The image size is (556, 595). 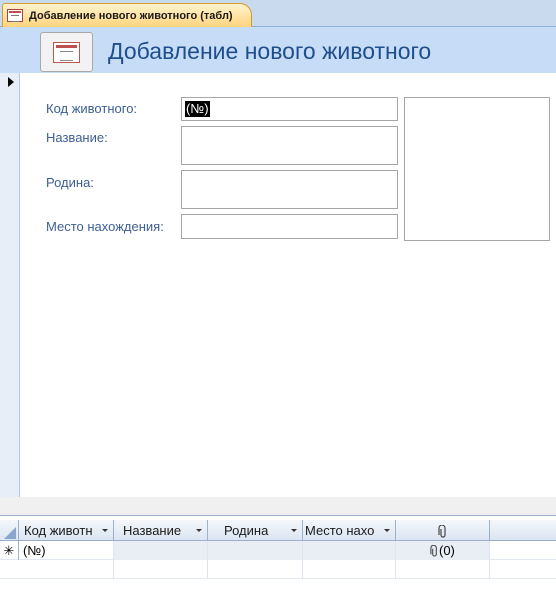 I want to click on document-tab: Добавление нового животного (табл), so click(x=127, y=15).